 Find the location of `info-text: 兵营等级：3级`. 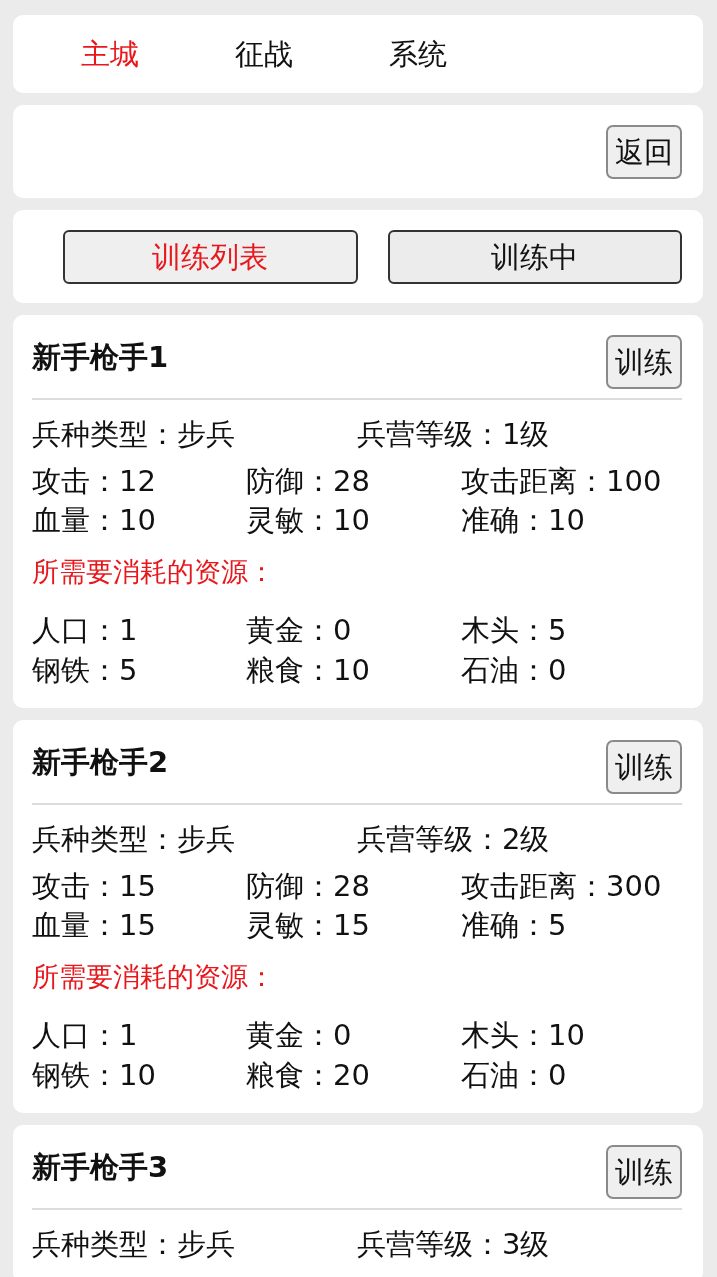

info-text: 兵营等级：3级 is located at coordinates (454, 1244).